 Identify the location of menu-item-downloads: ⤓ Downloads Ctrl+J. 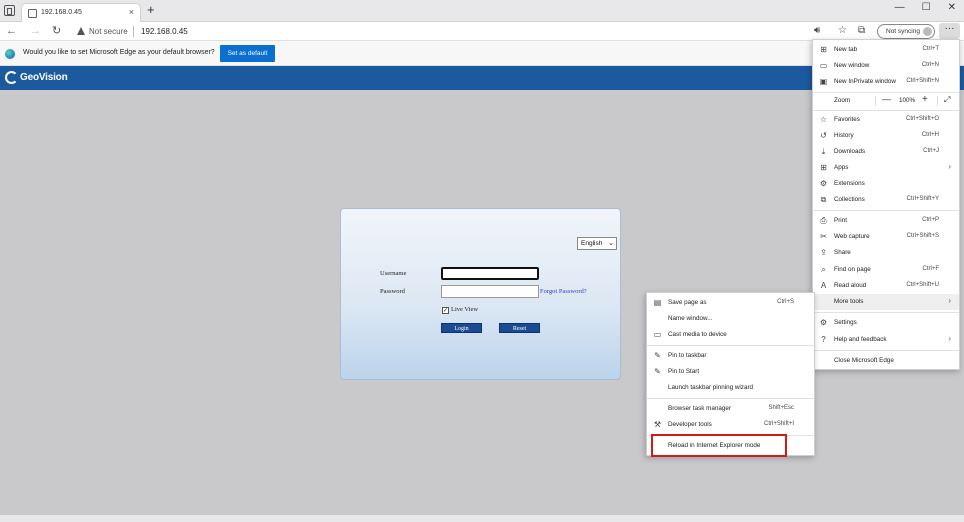
(886, 152).